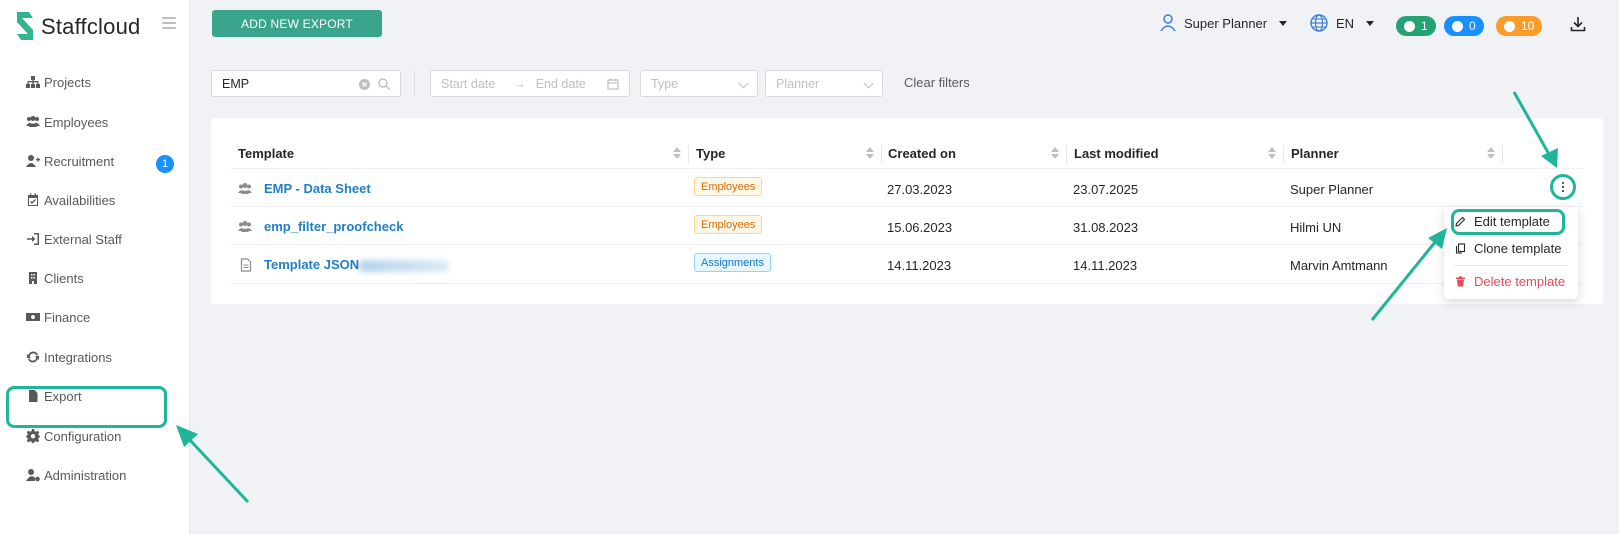  Describe the element at coordinates (165, 164) in the screenshot. I see `recruitment-count-badge: 1` at that location.